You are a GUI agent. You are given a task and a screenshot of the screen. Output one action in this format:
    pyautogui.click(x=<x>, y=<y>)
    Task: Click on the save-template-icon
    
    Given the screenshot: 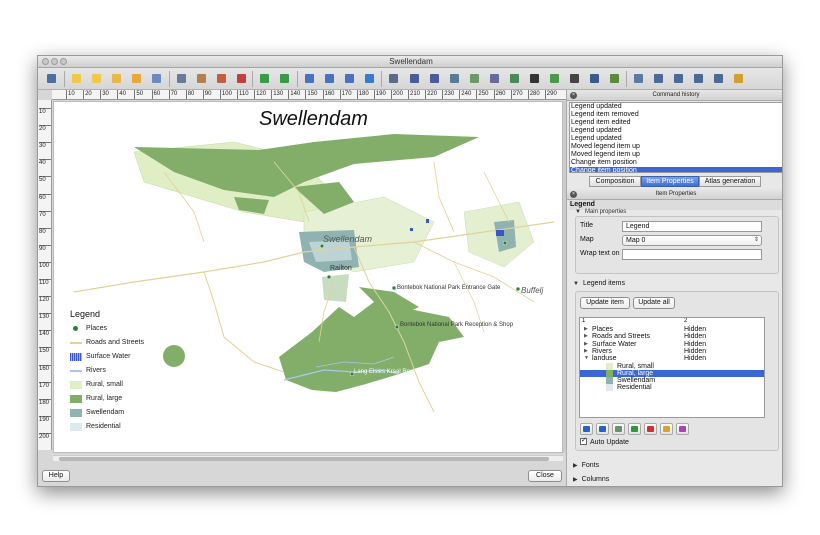 What is the action you would take?
    pyautogui.click(x=156, y=78)
    